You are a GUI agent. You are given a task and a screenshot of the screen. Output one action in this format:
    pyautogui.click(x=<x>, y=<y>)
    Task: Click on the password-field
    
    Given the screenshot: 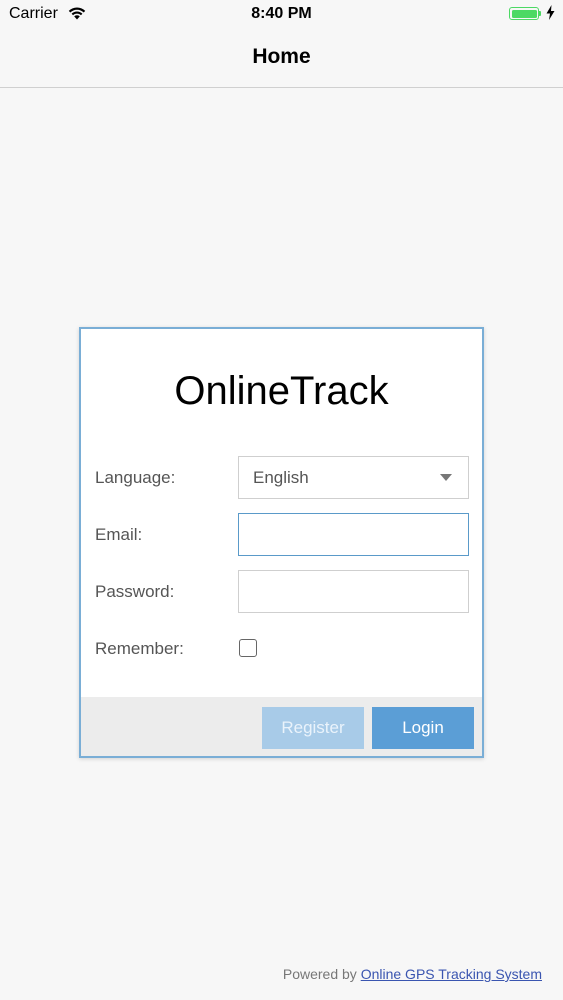 What is the action you would take?
    pyautogui.click(x=353, y=591)
    